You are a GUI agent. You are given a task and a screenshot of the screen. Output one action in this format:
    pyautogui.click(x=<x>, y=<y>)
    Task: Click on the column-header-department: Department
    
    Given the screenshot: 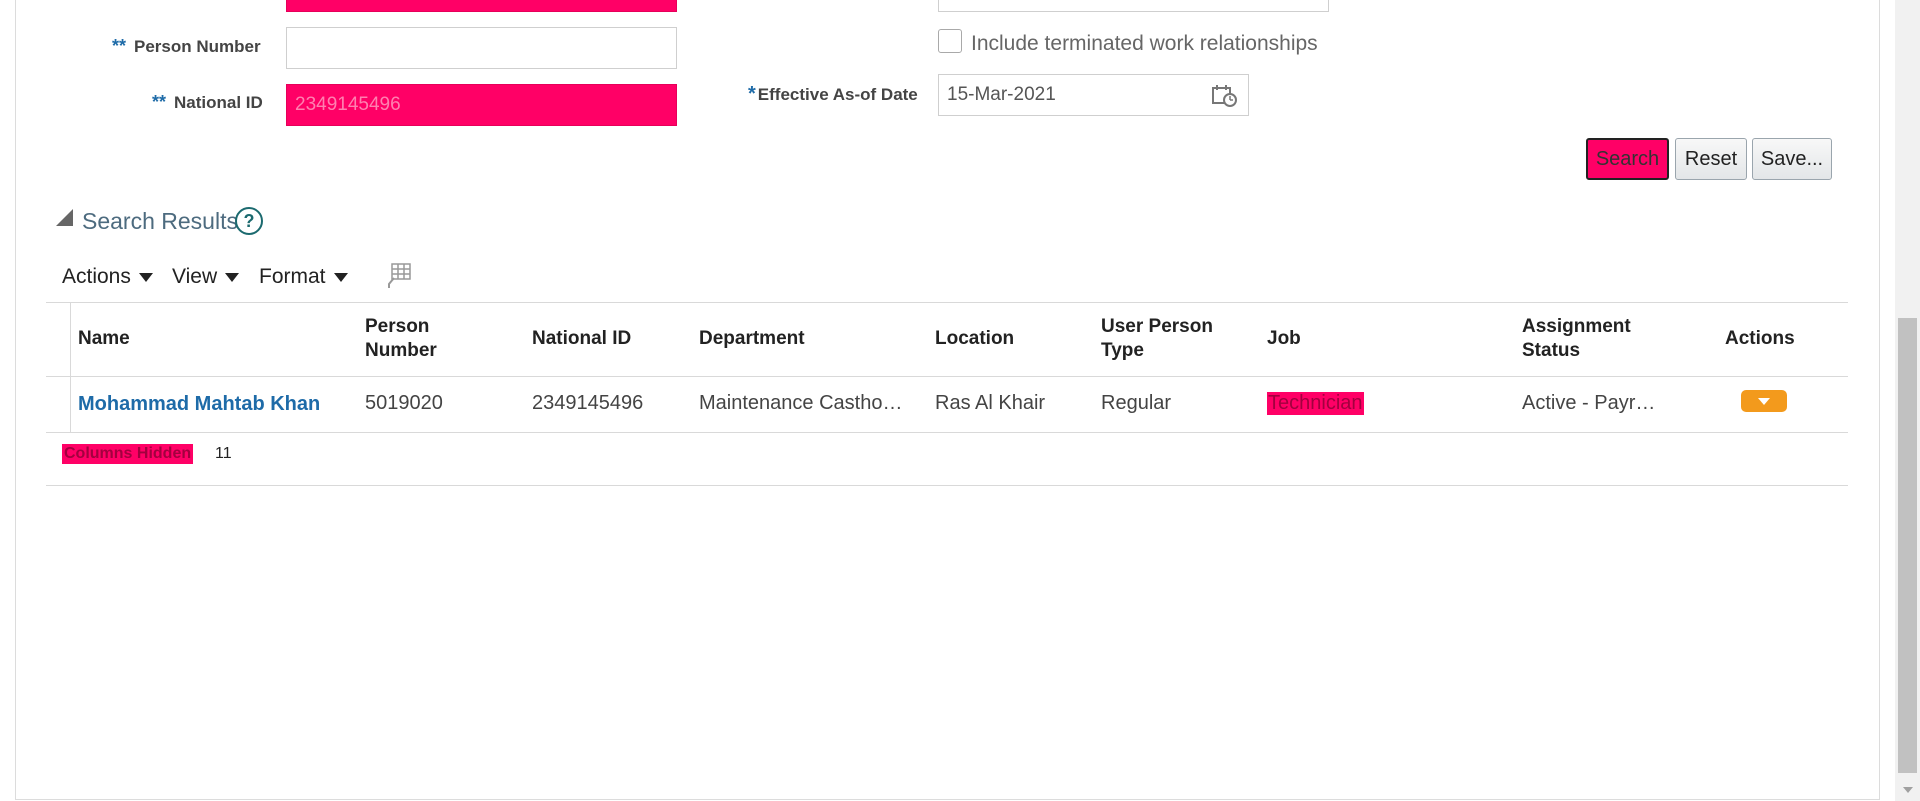 What is the action you would take?
    pyautogui.click(x=752, y=339)
    